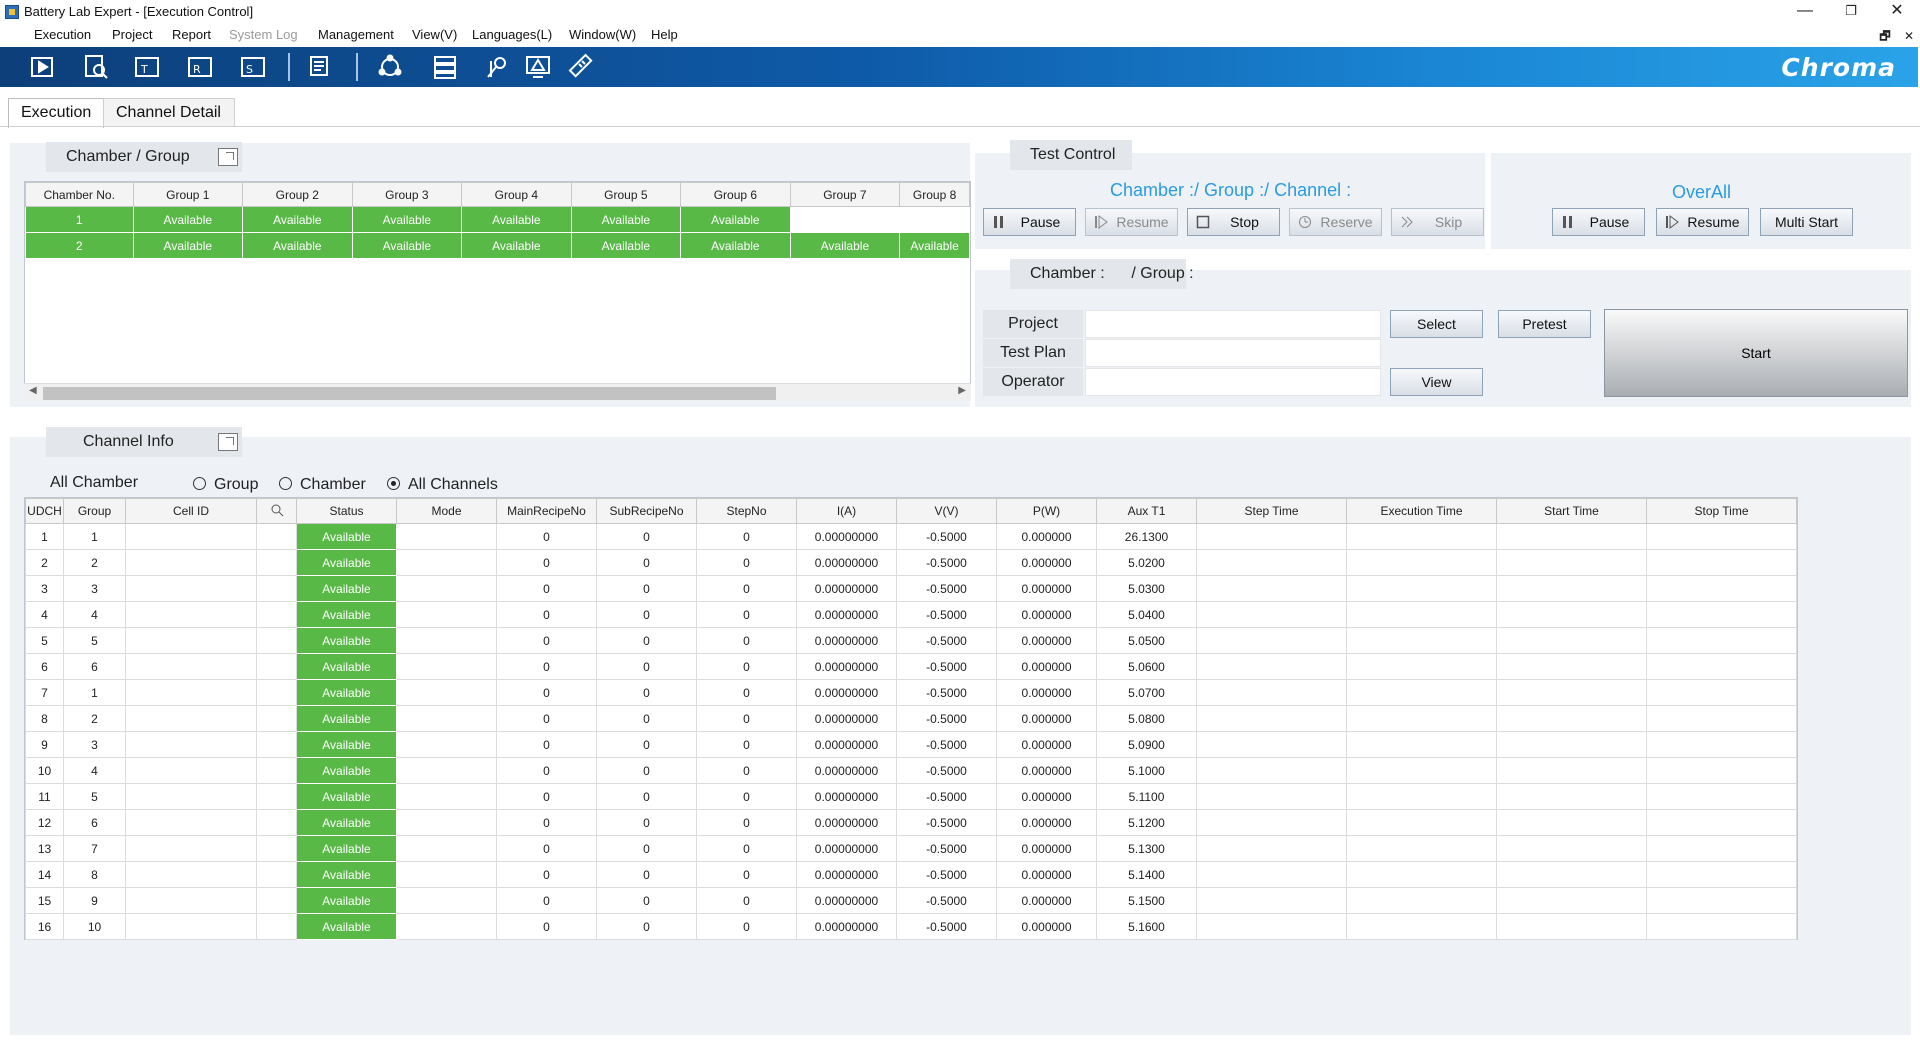  I want to click on popout-icon, so click(228, 442).